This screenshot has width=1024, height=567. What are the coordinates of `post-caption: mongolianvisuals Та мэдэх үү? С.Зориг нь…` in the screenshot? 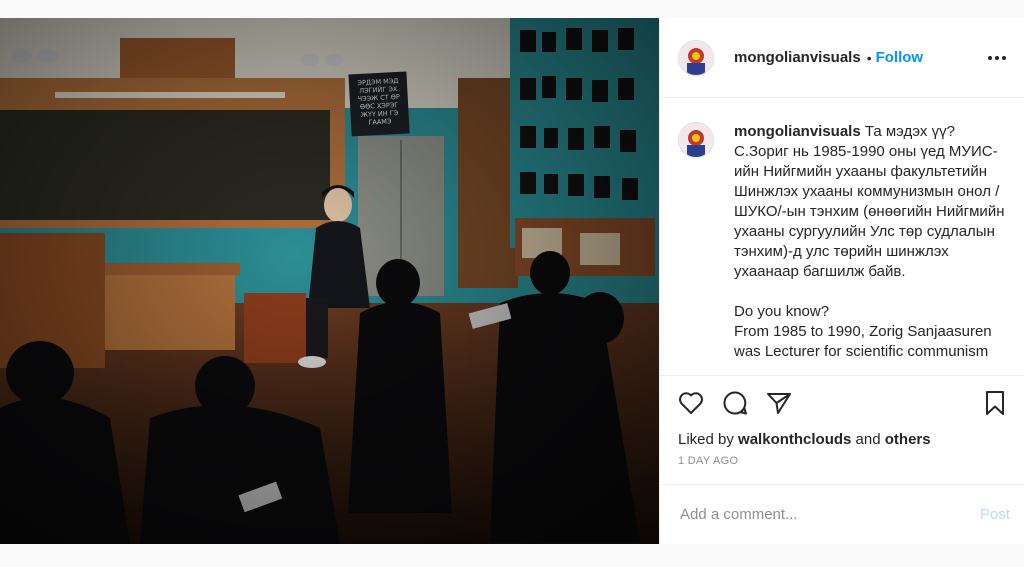 It's located at (871, 248).